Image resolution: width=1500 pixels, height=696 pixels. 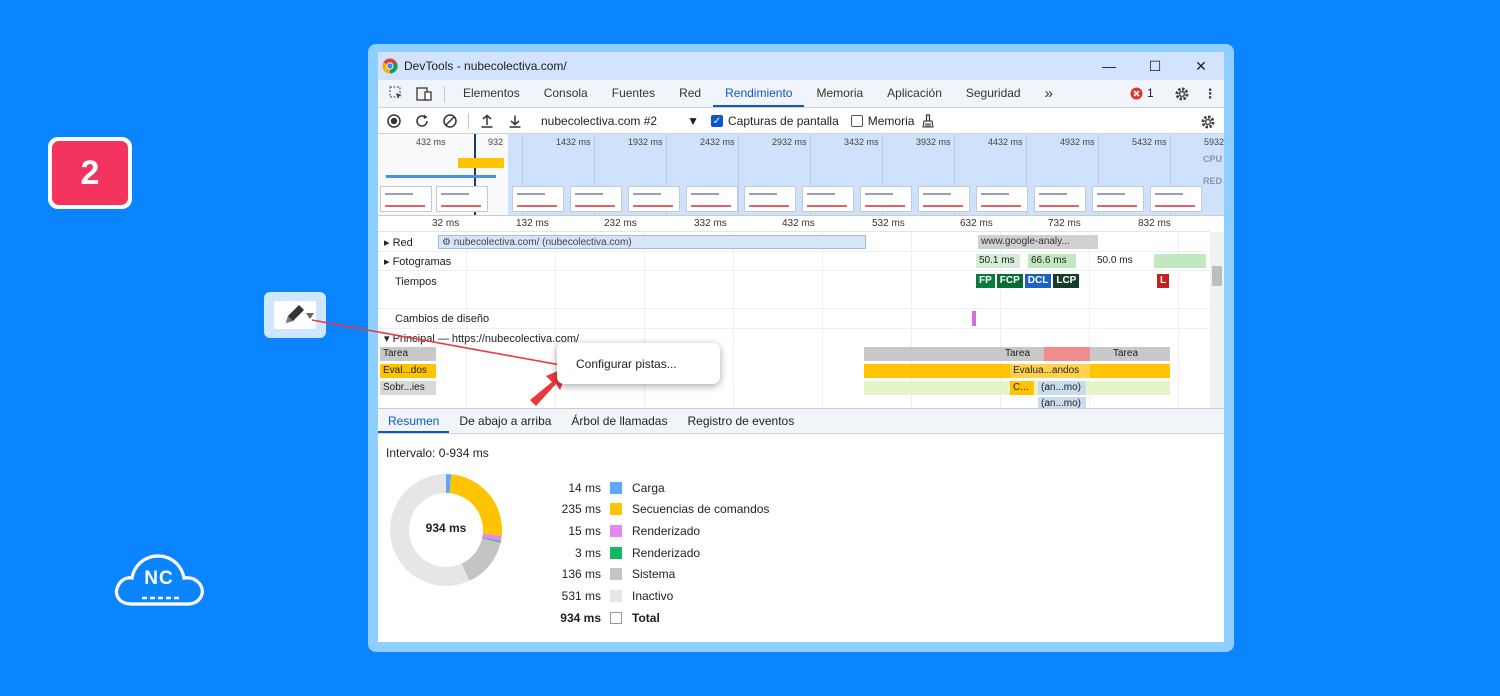 What do you see at coordinates (418, 262) in the screenshot?
I see `track-frames-label: ▸ Fotogramas` at bounding box center [418, 262].